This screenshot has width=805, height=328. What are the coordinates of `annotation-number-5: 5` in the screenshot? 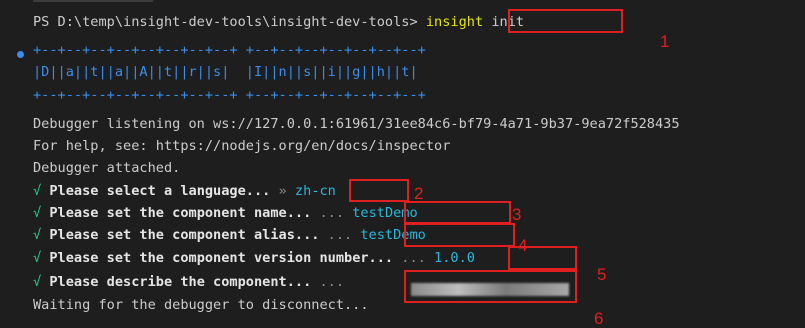 It's located at (602, 274).